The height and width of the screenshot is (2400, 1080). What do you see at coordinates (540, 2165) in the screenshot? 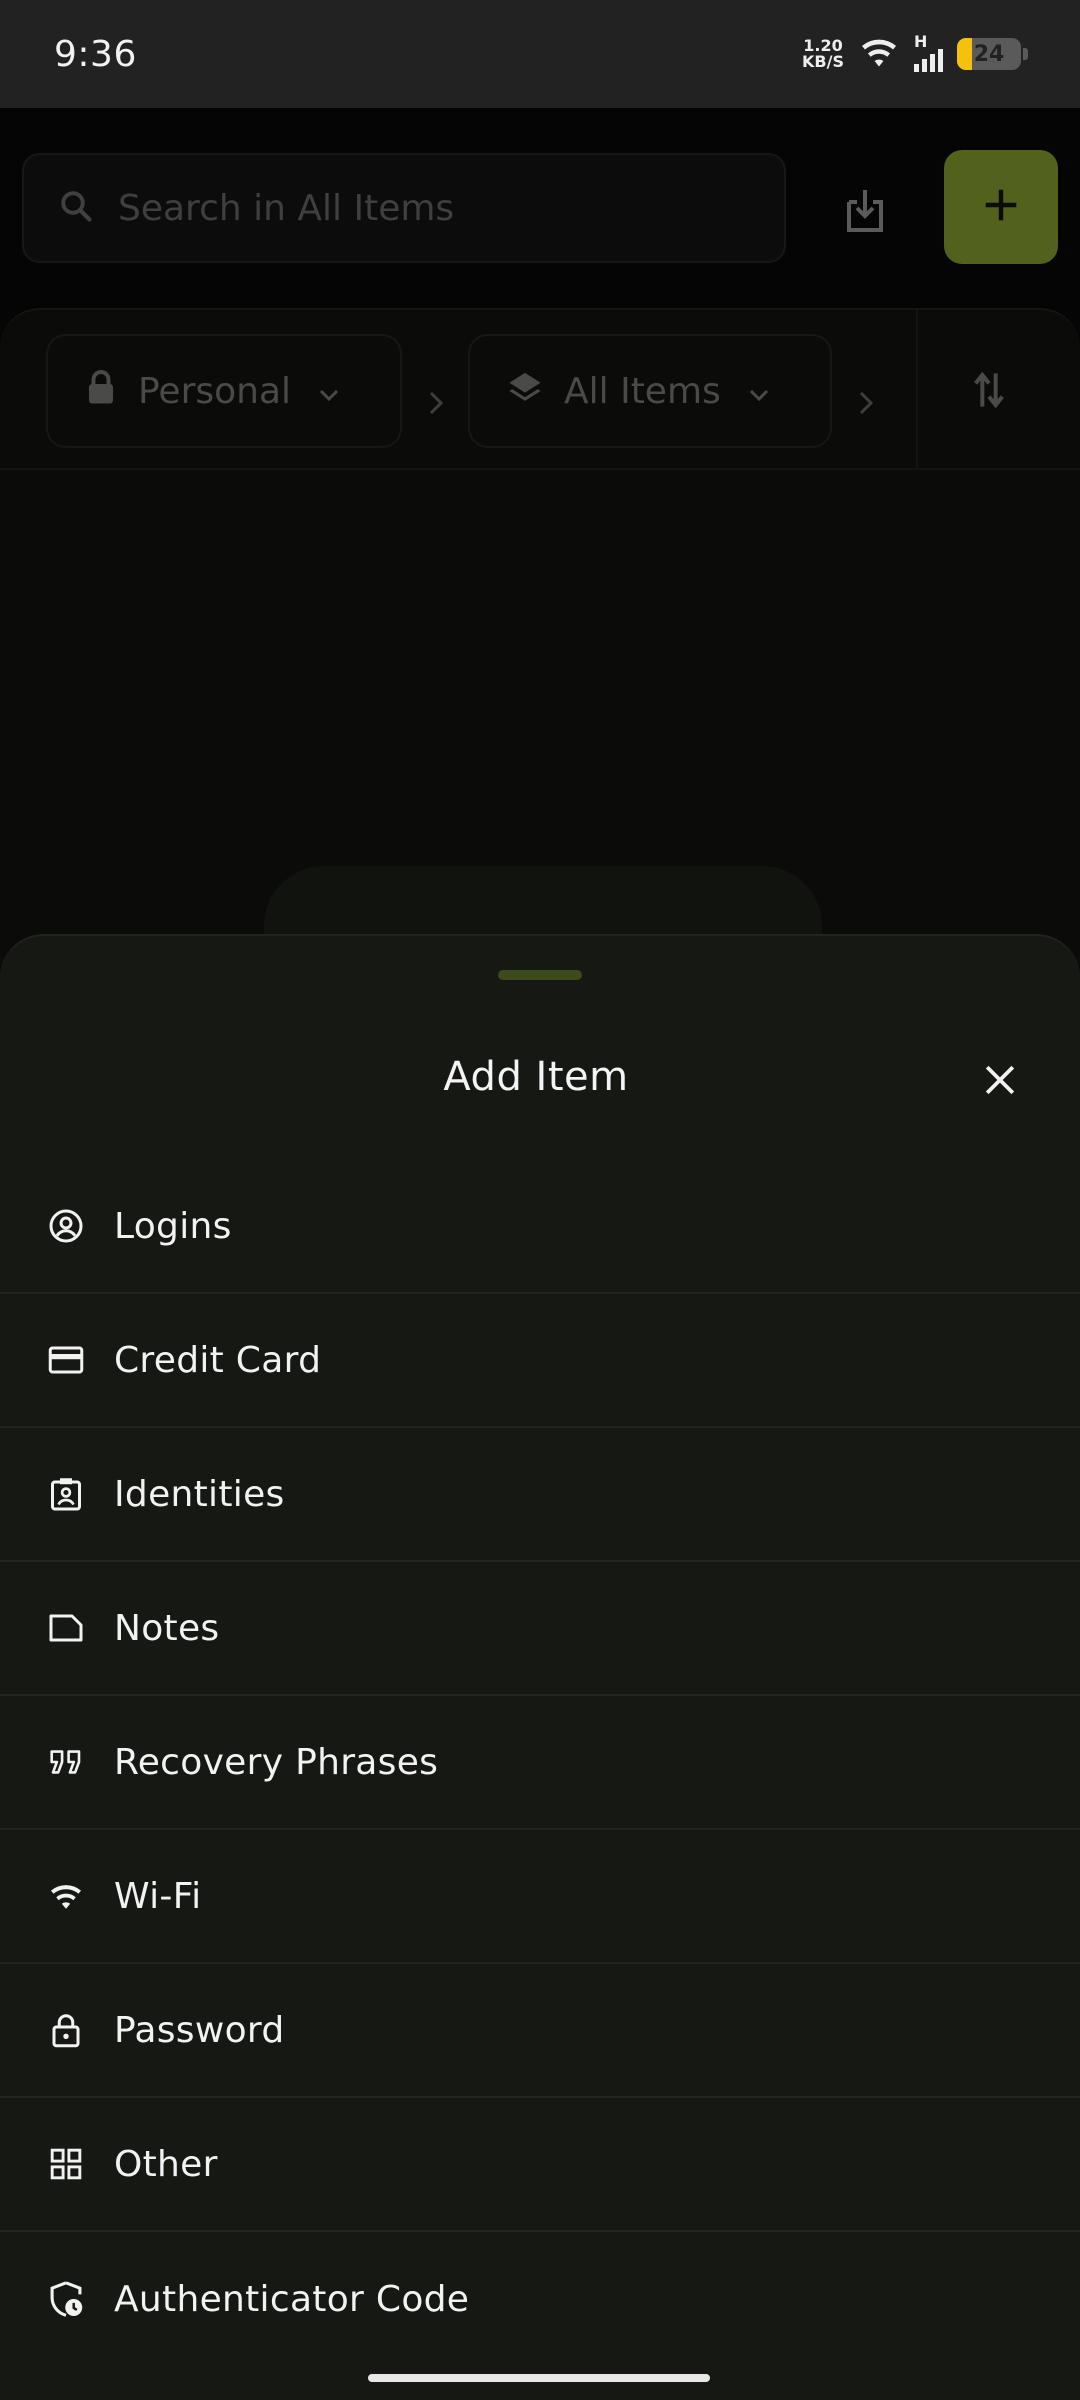
I see `item-type-other: Other` at bounding box center [540, 2165].